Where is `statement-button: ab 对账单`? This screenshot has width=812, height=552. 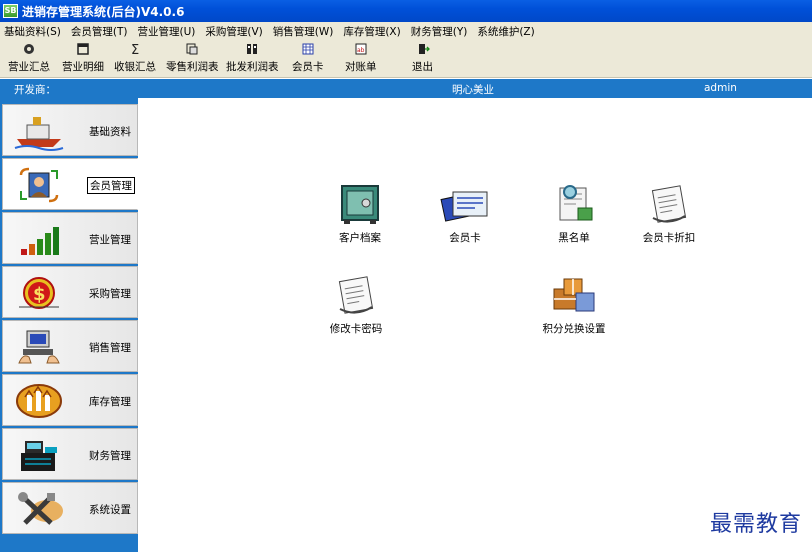
statement-button: ab 对账单 is located at coordinates (361, 59).